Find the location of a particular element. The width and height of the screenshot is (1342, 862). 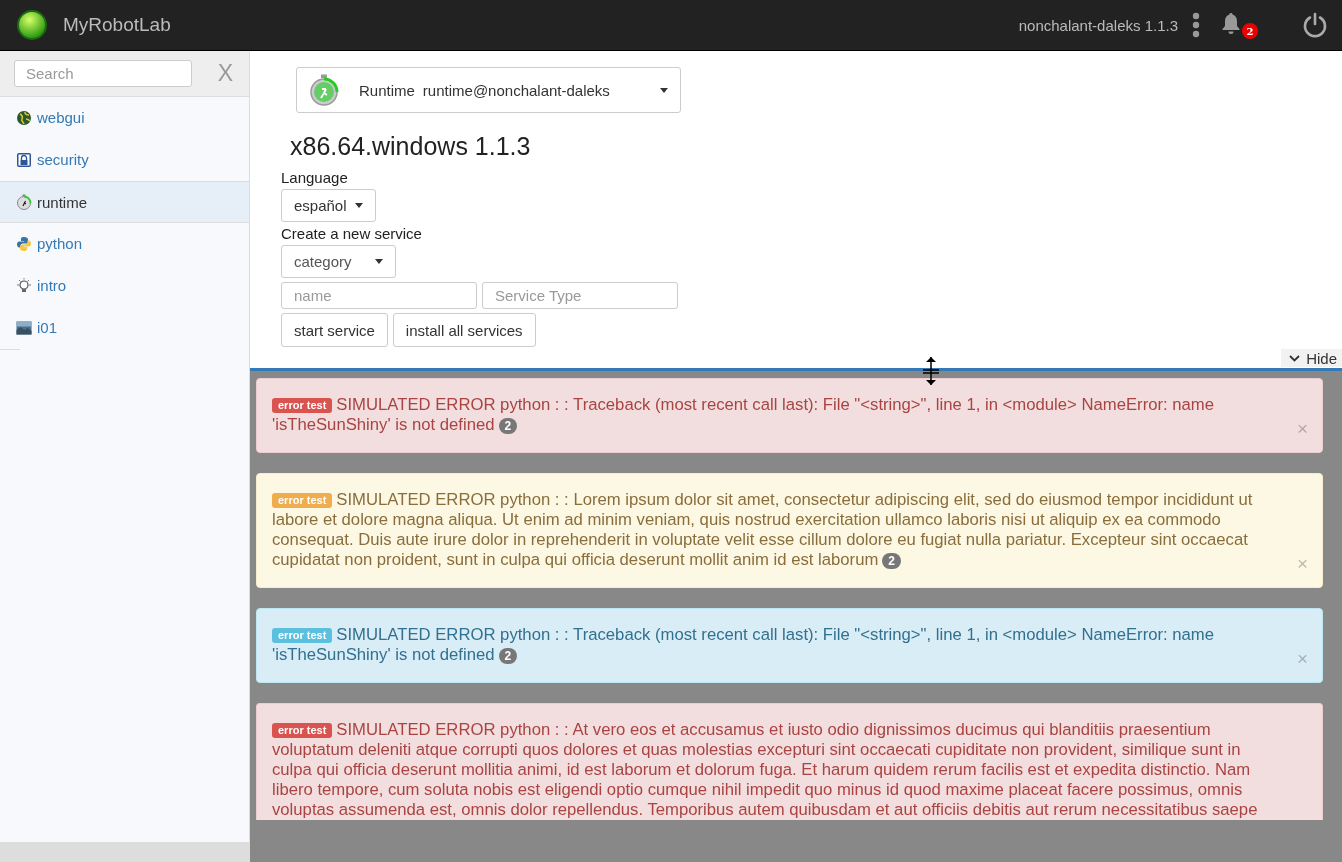

action-button: install all services is located at coordinates (464, 330).